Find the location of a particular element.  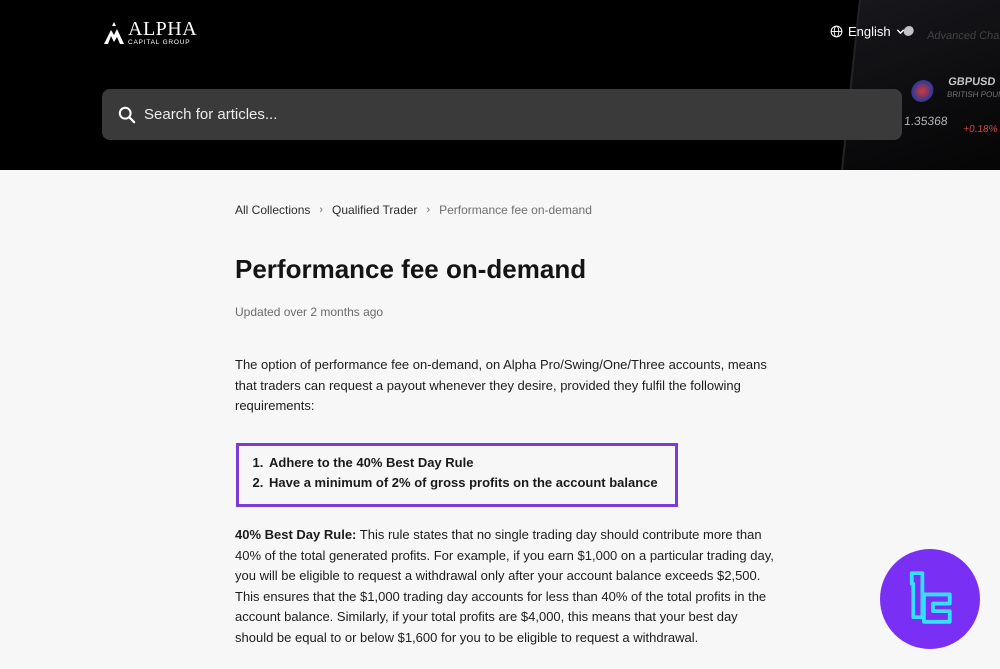

breadcrumb-qualified-trader: Qualified Trader is located at coordinates (374, 210).